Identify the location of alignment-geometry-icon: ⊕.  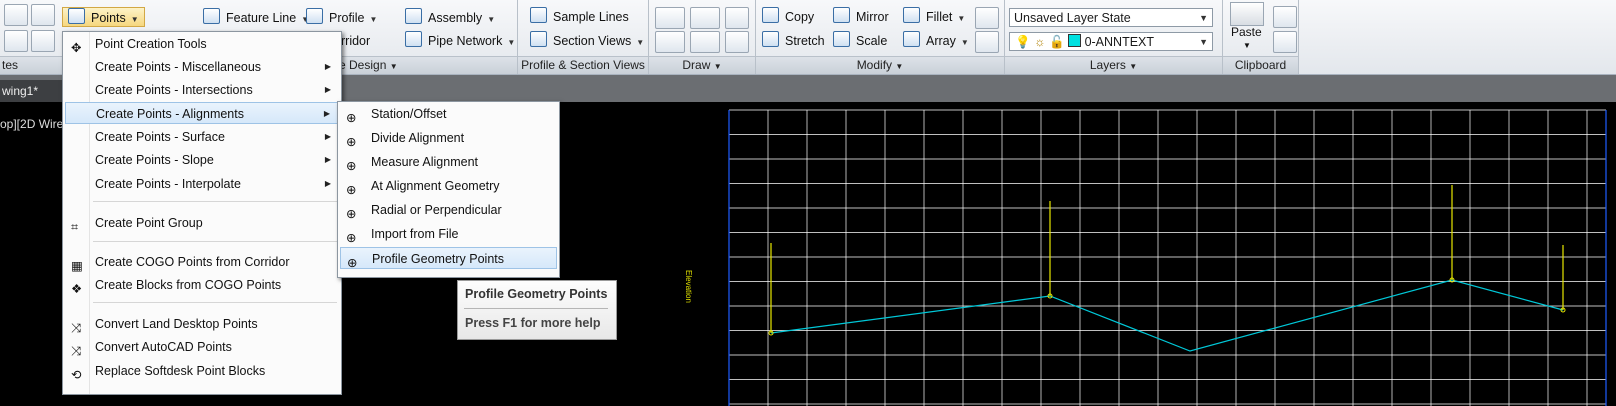
(351, 190).